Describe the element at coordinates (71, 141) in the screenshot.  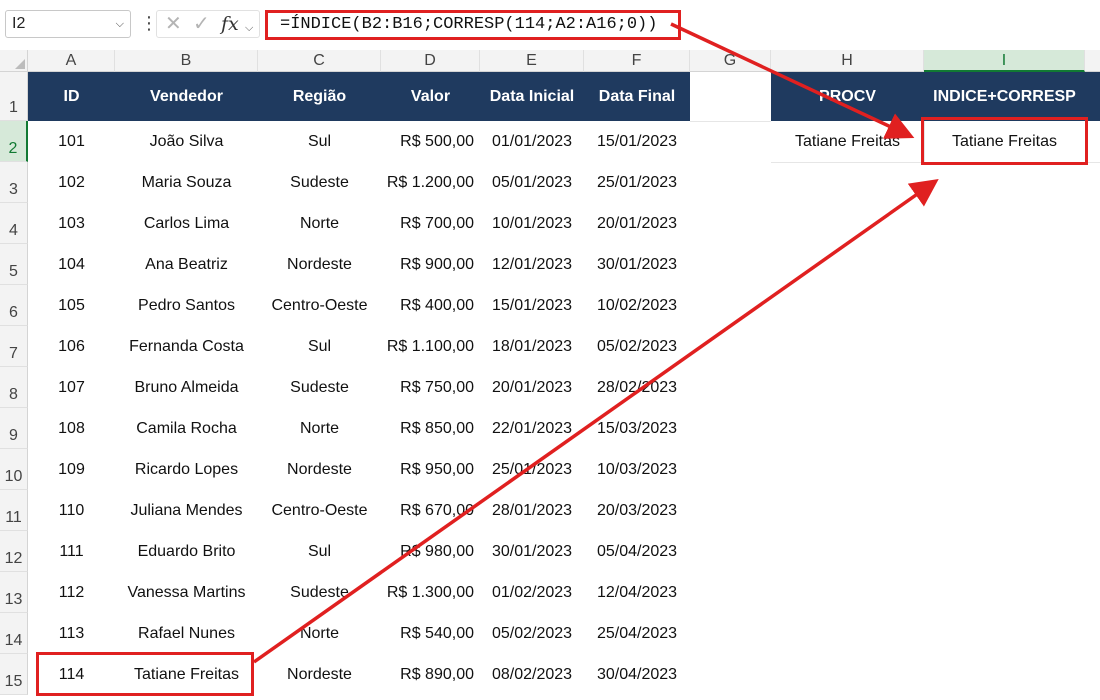
I see `cell-id: 101` at that location.